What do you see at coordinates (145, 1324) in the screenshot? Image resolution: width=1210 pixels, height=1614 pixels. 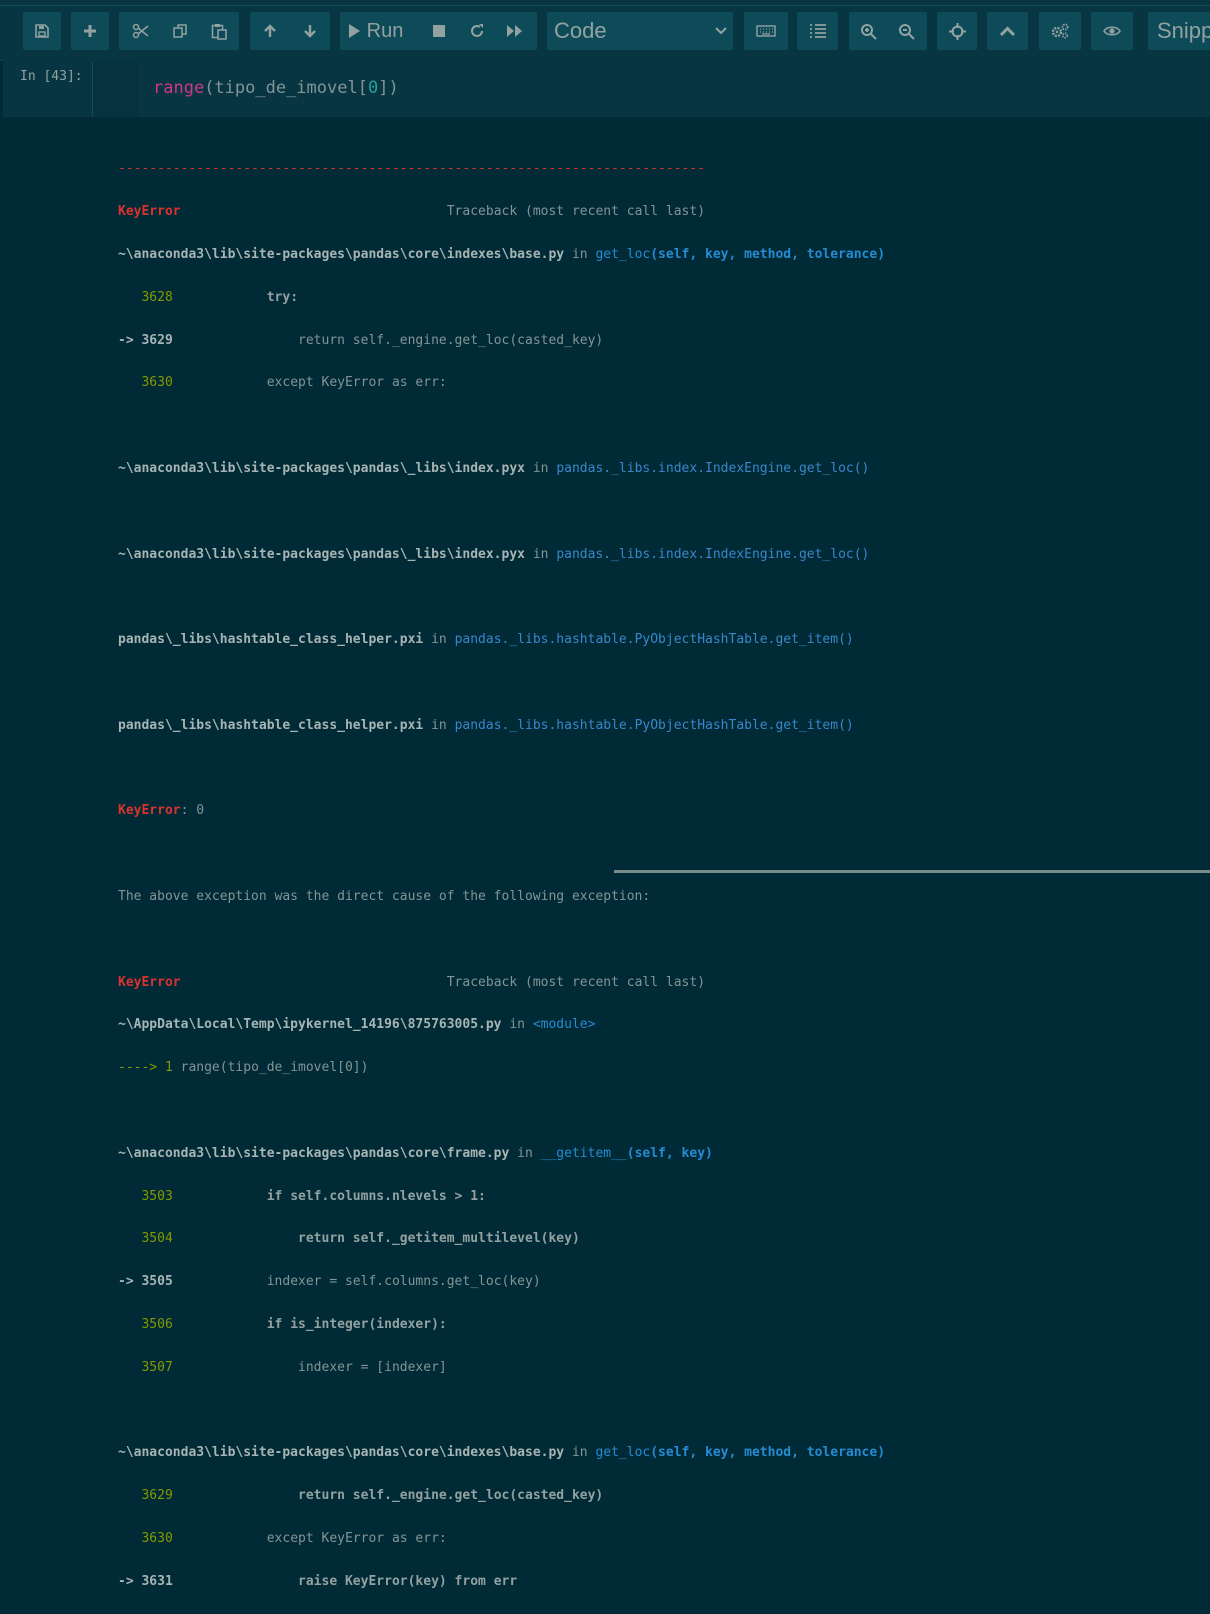 I see `traceback-text: 3506` at bounding box center [145, 1324].